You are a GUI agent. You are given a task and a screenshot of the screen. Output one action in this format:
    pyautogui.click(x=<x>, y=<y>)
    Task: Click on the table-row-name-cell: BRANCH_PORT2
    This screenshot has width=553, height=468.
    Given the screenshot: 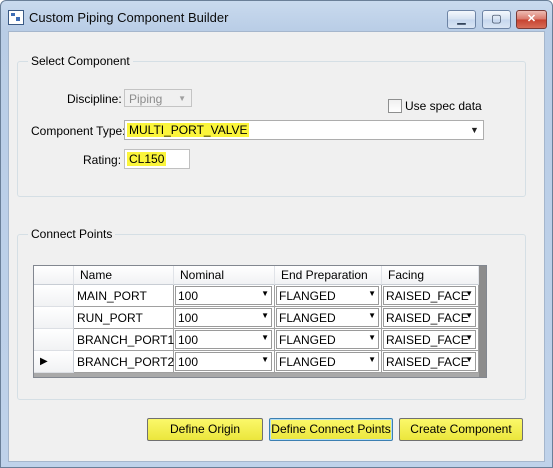 What is the action you would take?
    pyautogui.click(x=124, y=362)
    